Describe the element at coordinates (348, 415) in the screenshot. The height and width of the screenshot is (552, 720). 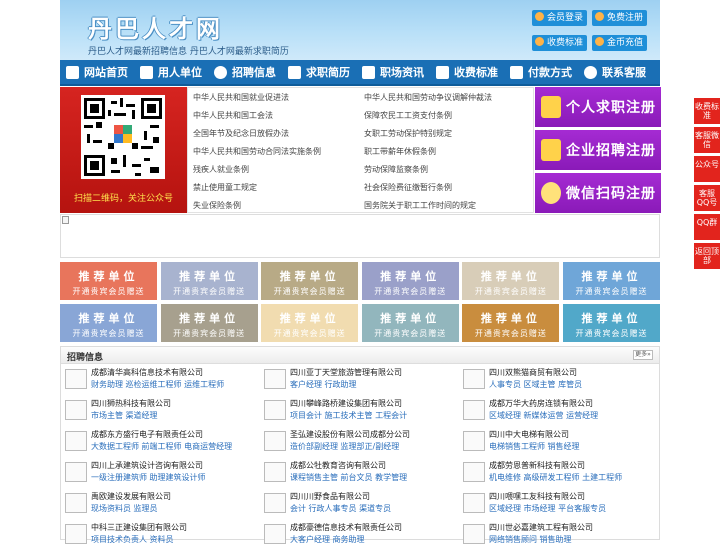
I see `job-positions: 项目会计 施工技术主管 工程会计` at that location.